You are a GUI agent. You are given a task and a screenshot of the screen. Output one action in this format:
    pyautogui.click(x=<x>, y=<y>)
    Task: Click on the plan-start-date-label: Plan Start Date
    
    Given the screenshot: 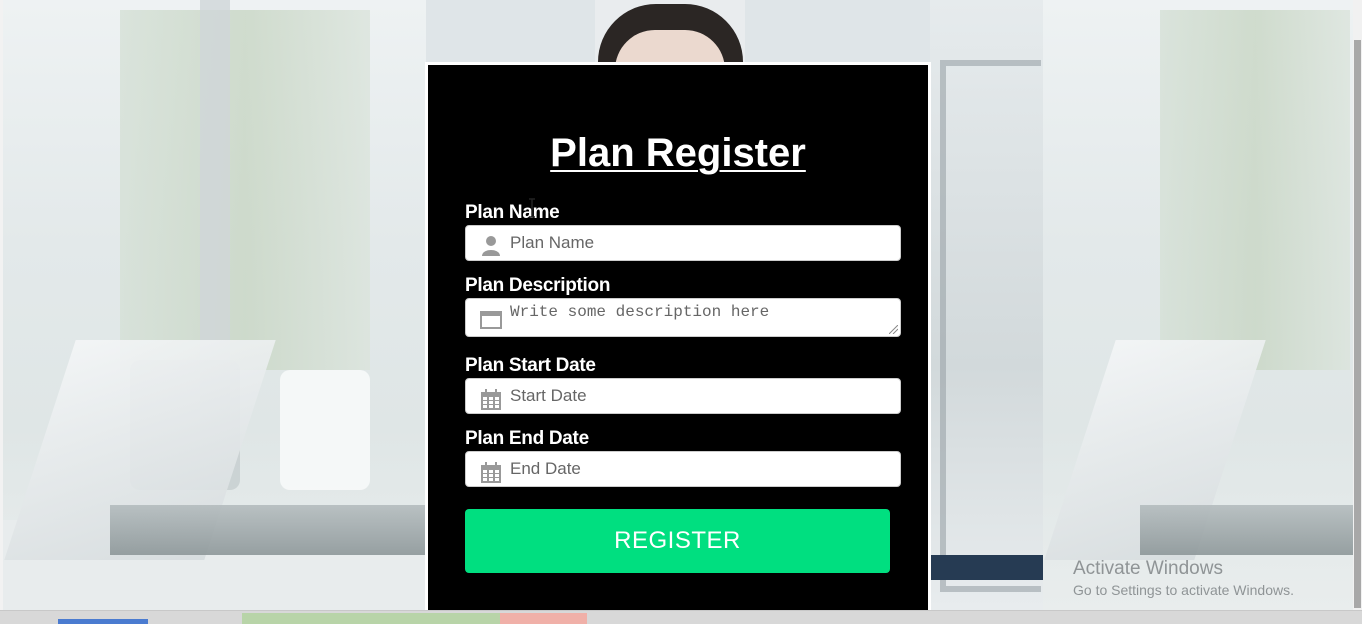 What is the action you would take?
    pyautogui.click(x=530, y=365)
    